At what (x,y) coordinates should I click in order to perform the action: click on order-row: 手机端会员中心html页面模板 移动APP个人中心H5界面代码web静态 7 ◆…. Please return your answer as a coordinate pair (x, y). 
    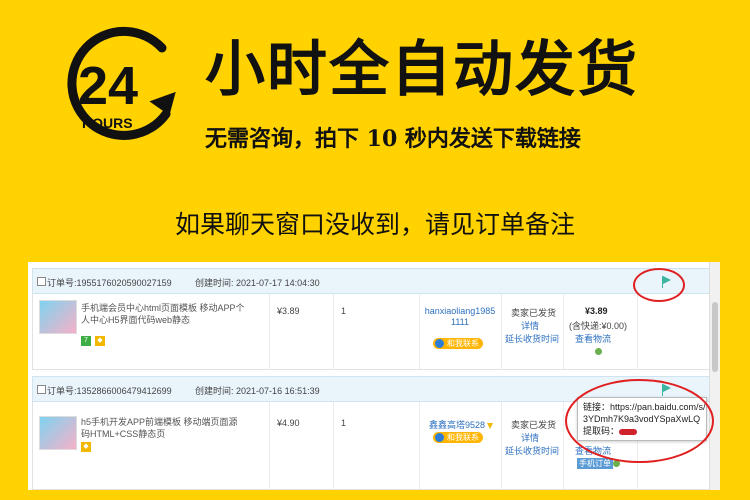
    Looking at the image, I should click on (371, 332).